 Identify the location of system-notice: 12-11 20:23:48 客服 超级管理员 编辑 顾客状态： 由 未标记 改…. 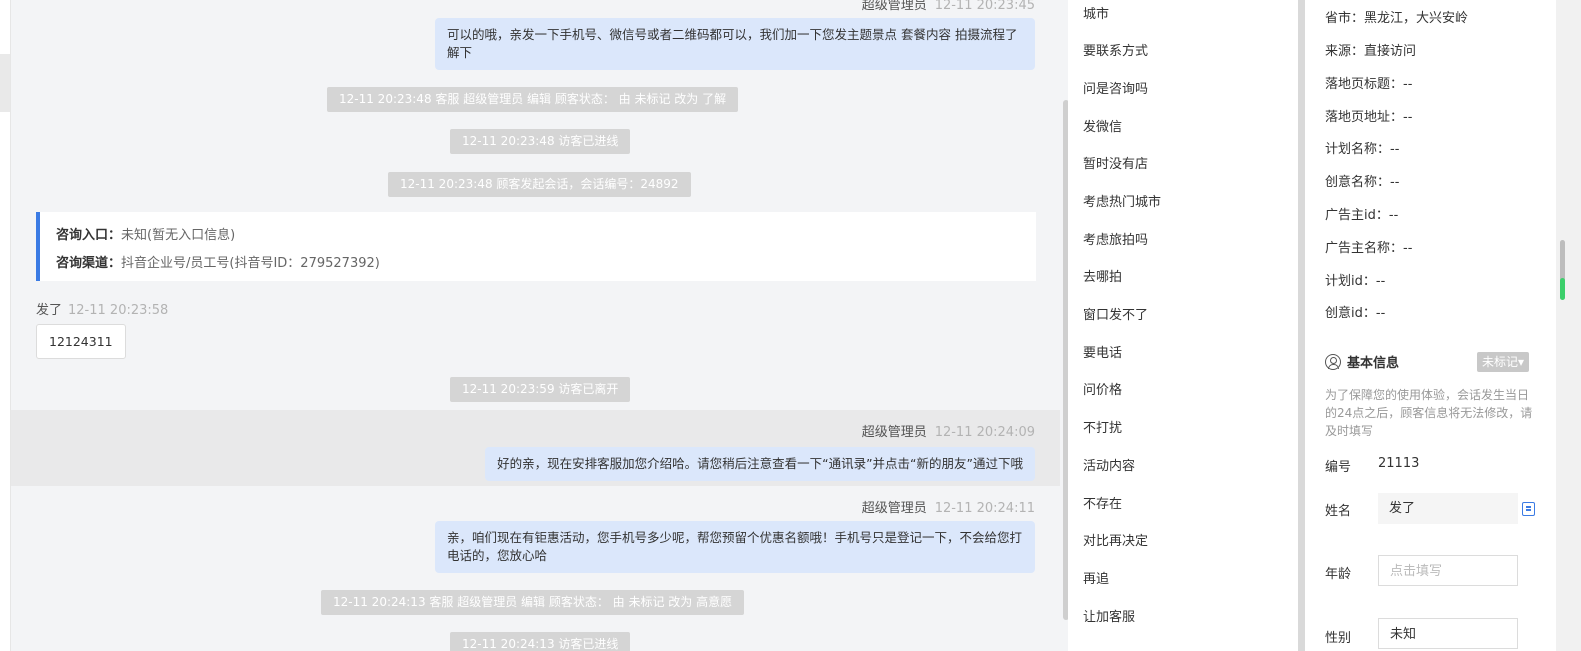
(533, 99).